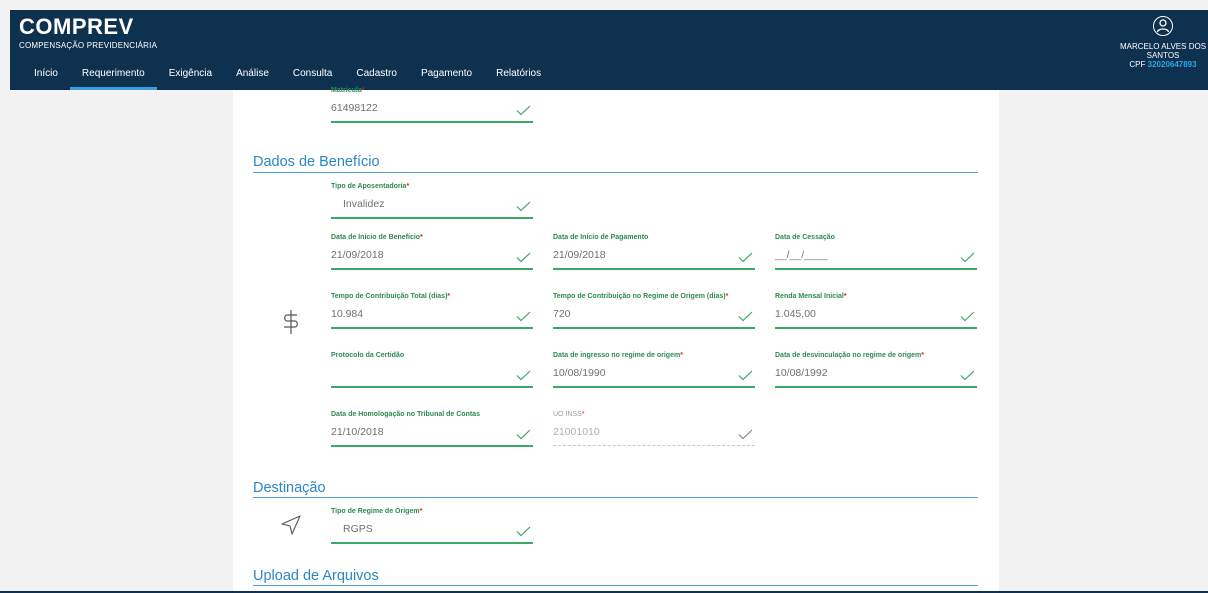 This screenshot has width=1208, height=593. Describe the element at coordinates (865, 314) in the screenshot. I see `renda-mensal-inicial-value: 1.045,00` at that location.